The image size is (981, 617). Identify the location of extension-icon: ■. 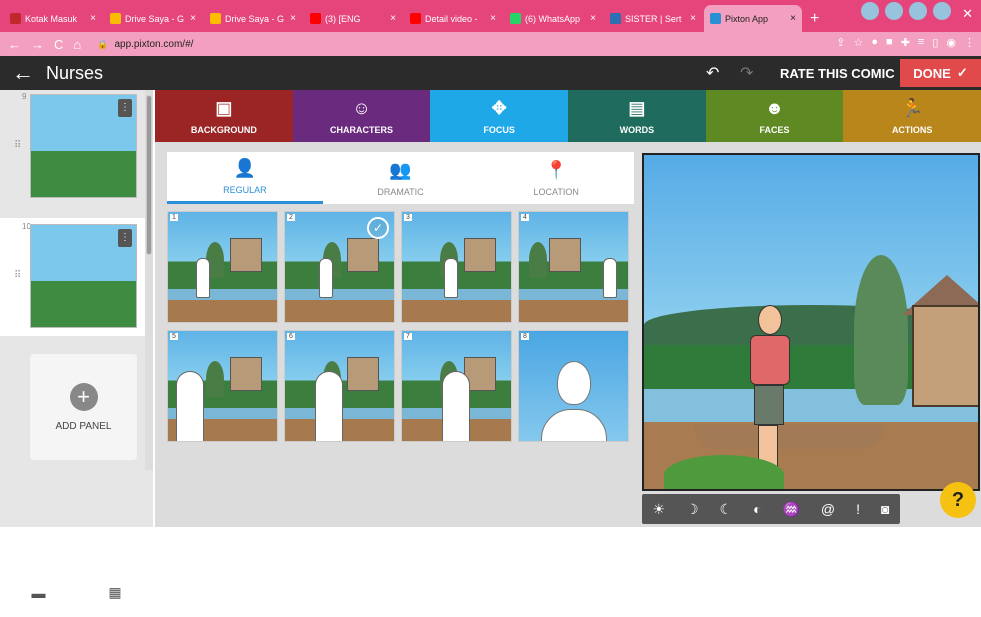
(889, 42).